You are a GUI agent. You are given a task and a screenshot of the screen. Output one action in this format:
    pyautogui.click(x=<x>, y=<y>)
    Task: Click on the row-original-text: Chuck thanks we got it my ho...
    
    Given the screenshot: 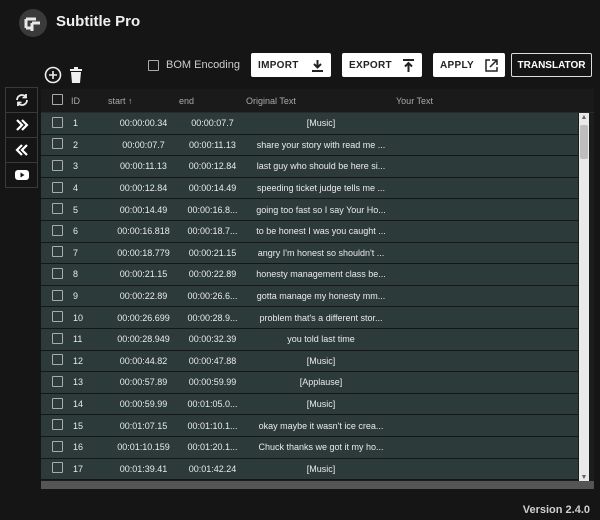 What is the action you would take?
    pyautogui.click(x=321, y=447)
    